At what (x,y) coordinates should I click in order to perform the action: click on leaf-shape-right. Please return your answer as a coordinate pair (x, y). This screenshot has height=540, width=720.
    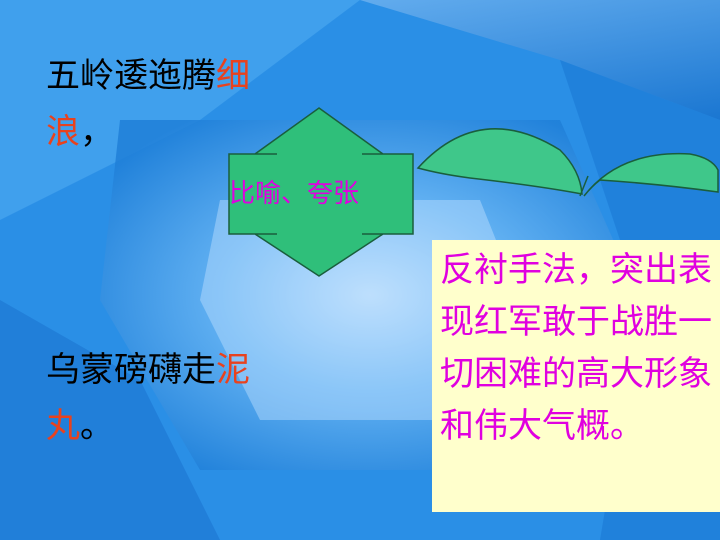
    Looking at the image, I should click on (651, 174).